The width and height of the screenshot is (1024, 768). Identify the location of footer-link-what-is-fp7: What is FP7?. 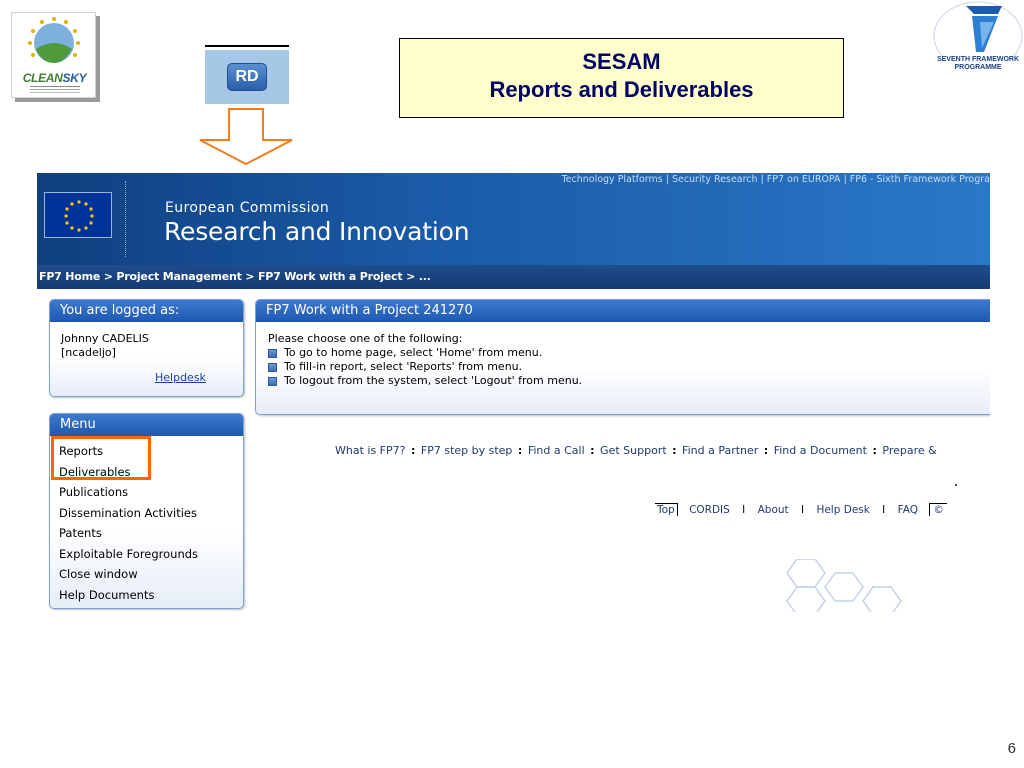
(370, 450).